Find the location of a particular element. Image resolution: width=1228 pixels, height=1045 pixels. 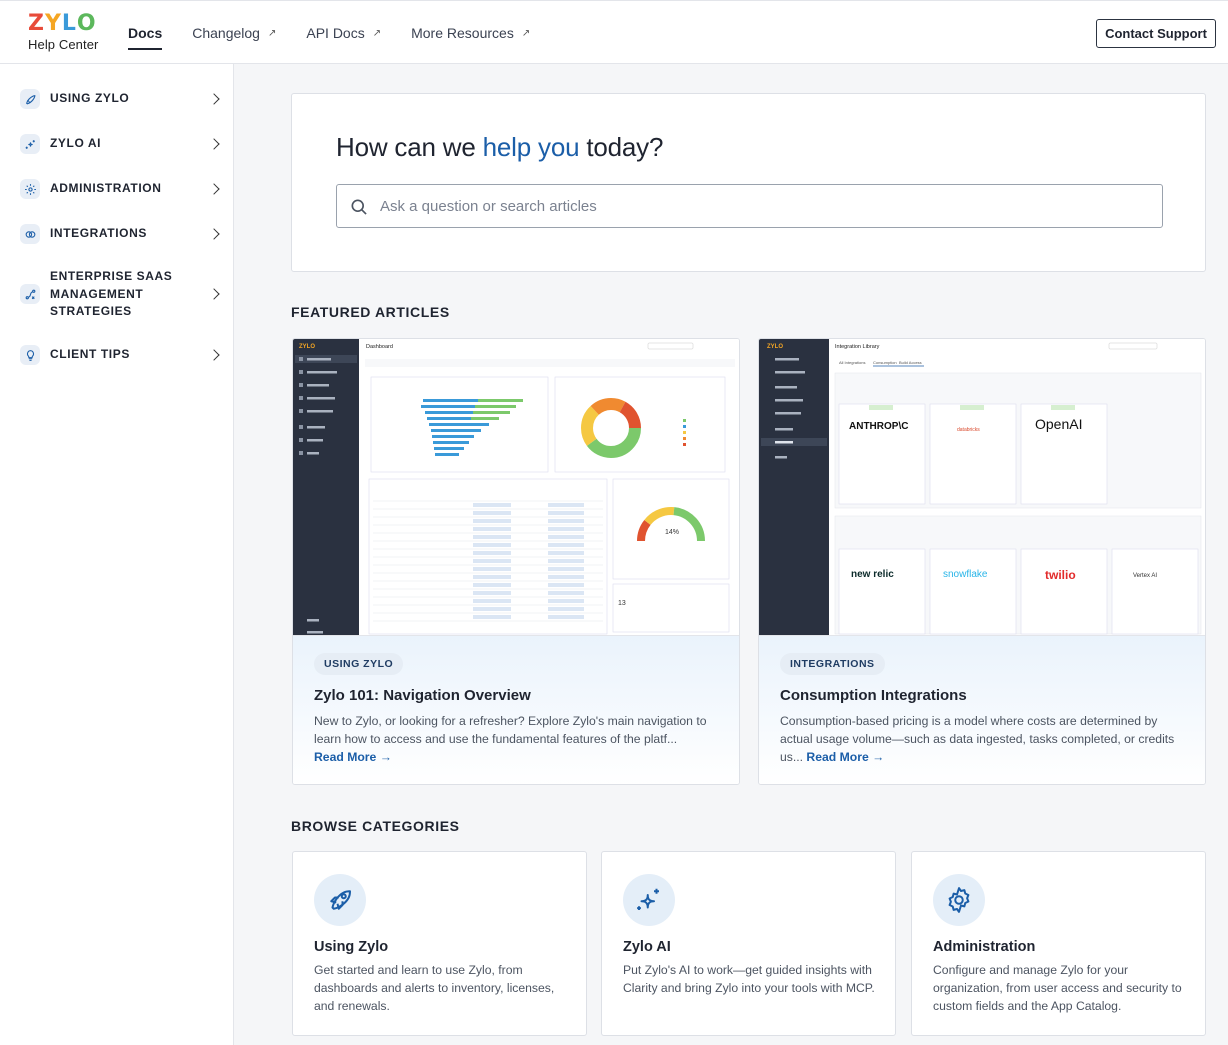

zylo-logo: ZYLO Help Center is located at coordinates (65, 33).